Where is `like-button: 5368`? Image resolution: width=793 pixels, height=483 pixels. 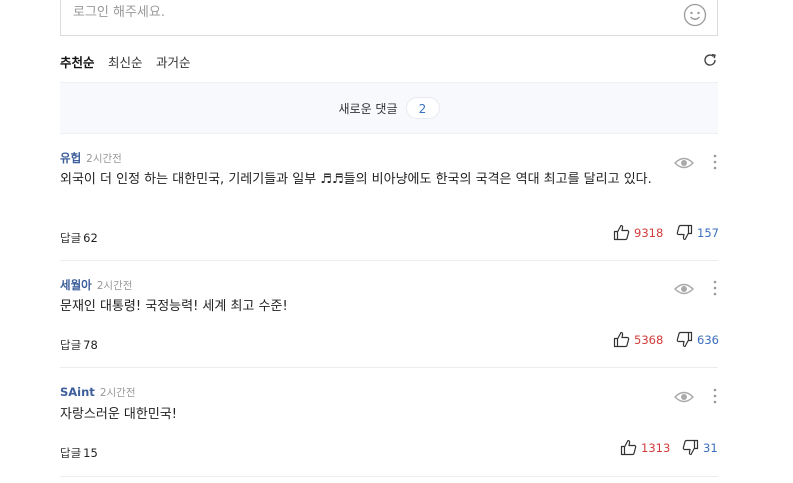 like-button: 5368 is located at coordinates (638, 339).